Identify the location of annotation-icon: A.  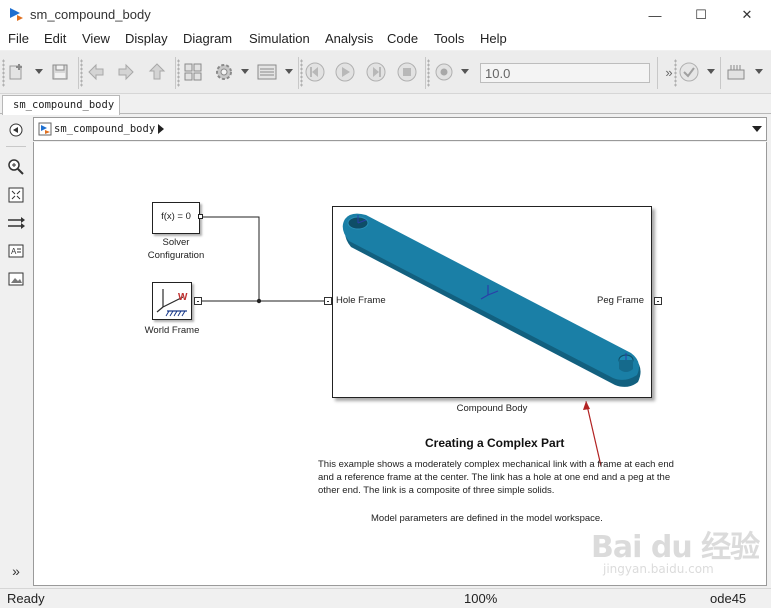
(16, 251).